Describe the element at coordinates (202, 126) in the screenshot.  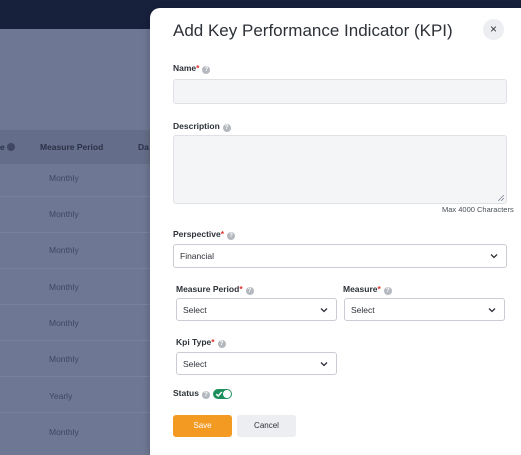
I see `description-label: Description?` at that location.